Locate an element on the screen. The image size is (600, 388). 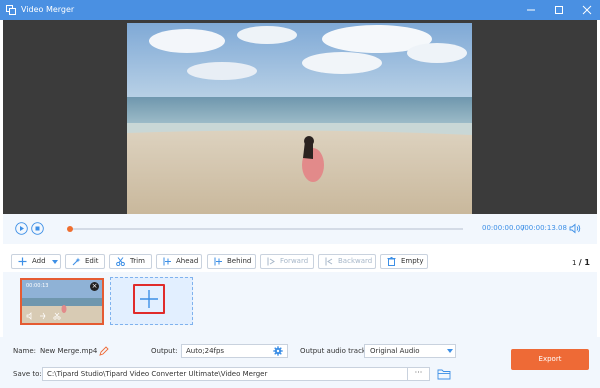
clip-duration: 00:00:13 is located at coordinates (37, 286).